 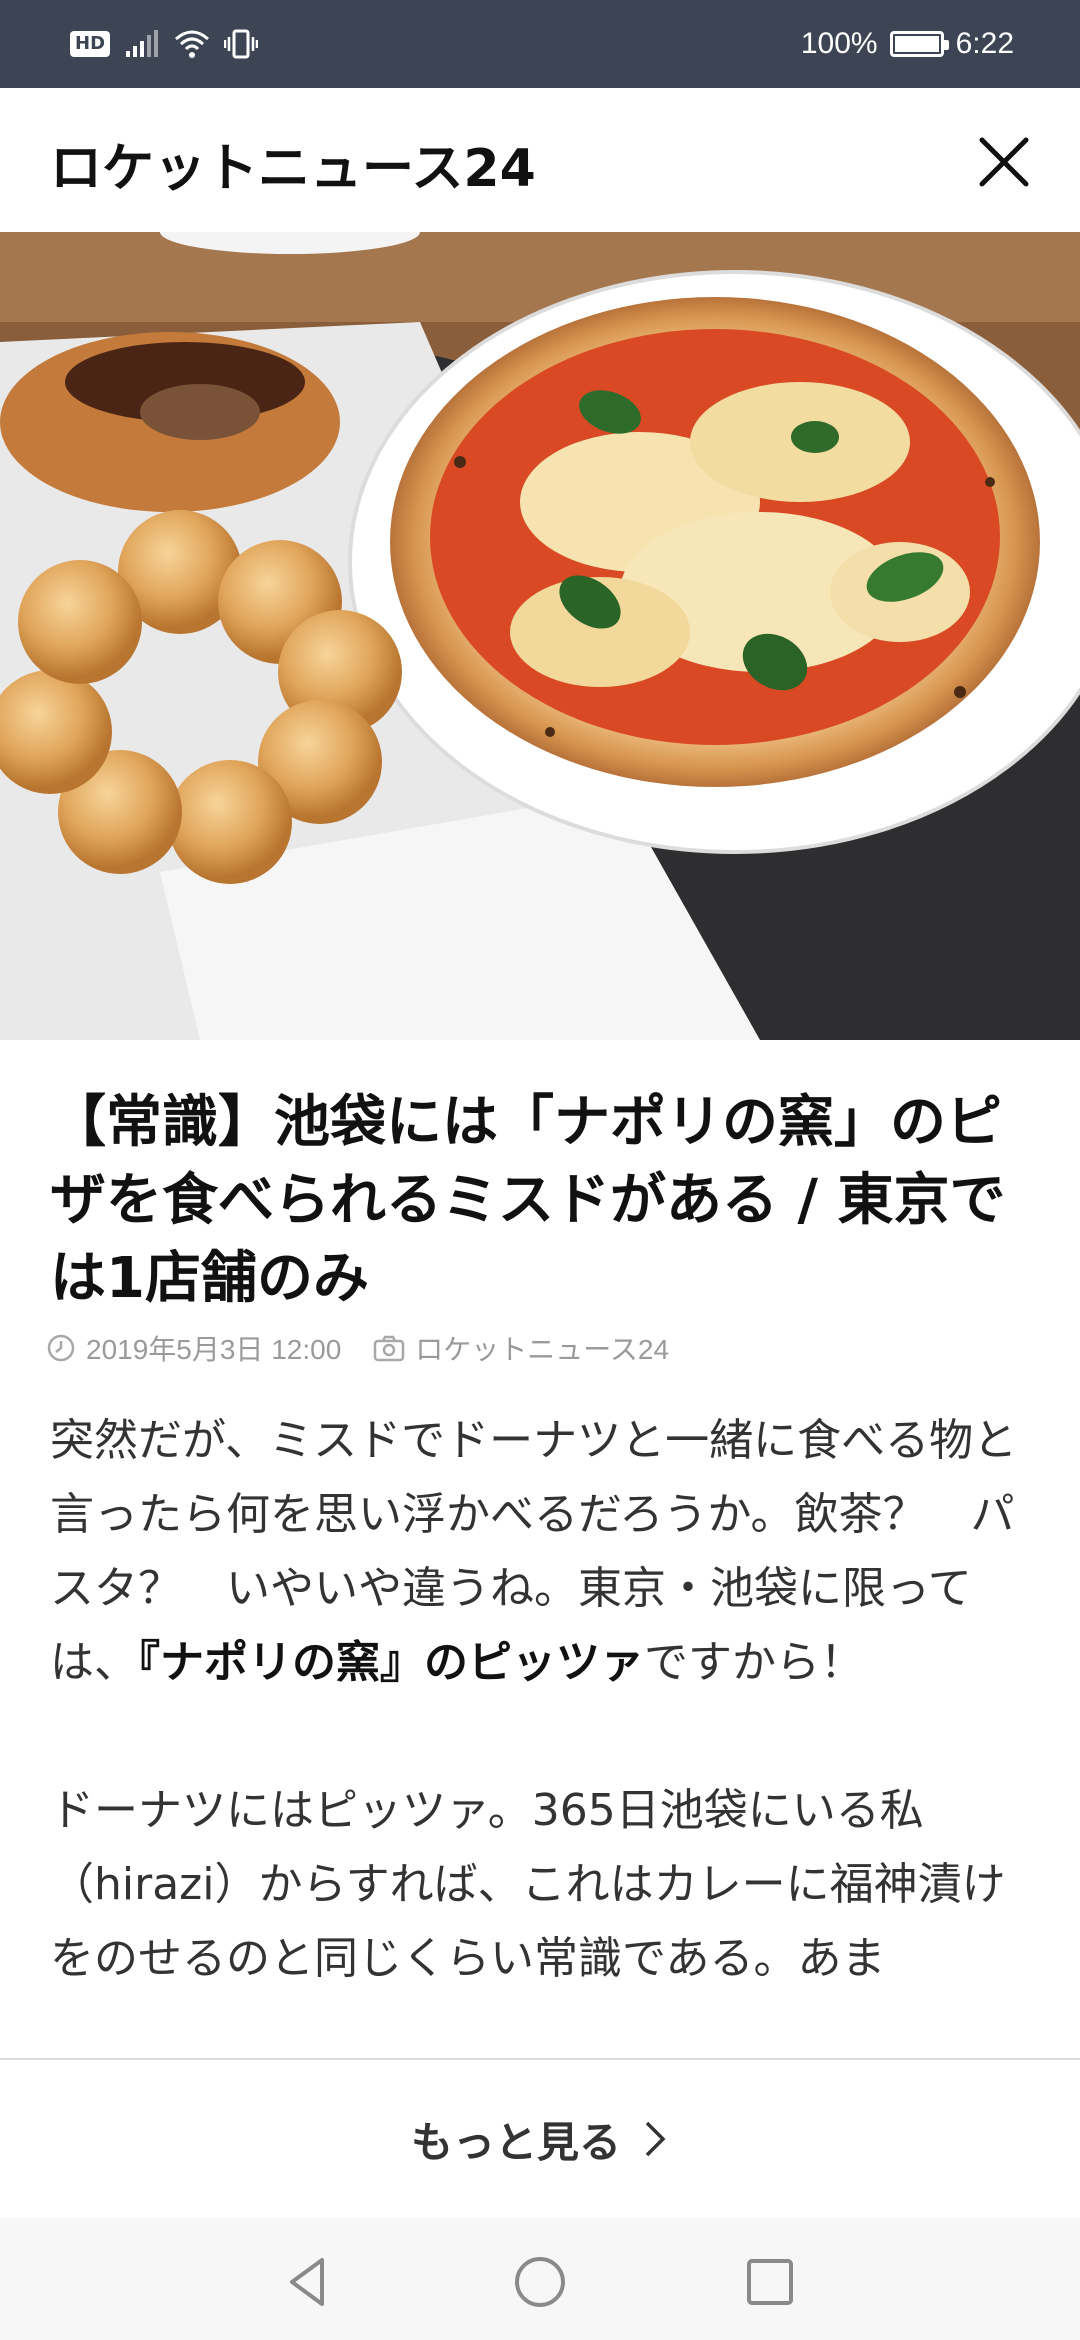 I want to click on status-left: HD, so click(x=164, y=44).